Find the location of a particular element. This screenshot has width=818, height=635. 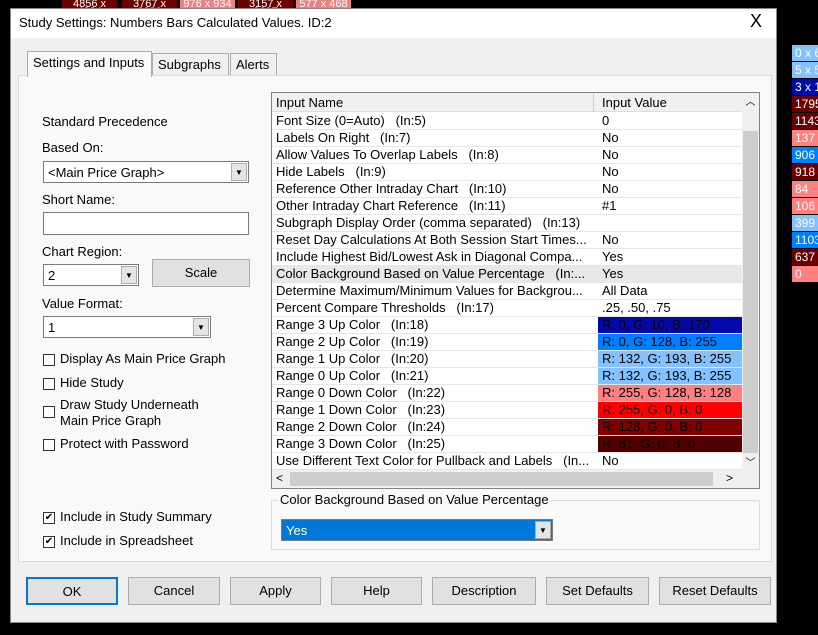

input-value: R: 81, G: 0, B: 0 is located at coordinates (670, 444).